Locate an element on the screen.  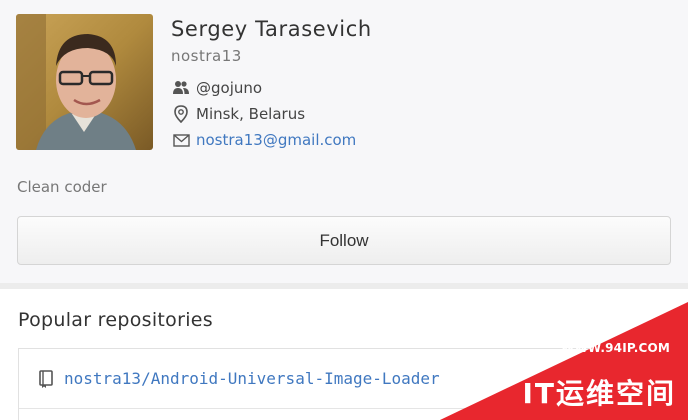
location-text: Minsk, Belarus is located at coordinates (251, 114).